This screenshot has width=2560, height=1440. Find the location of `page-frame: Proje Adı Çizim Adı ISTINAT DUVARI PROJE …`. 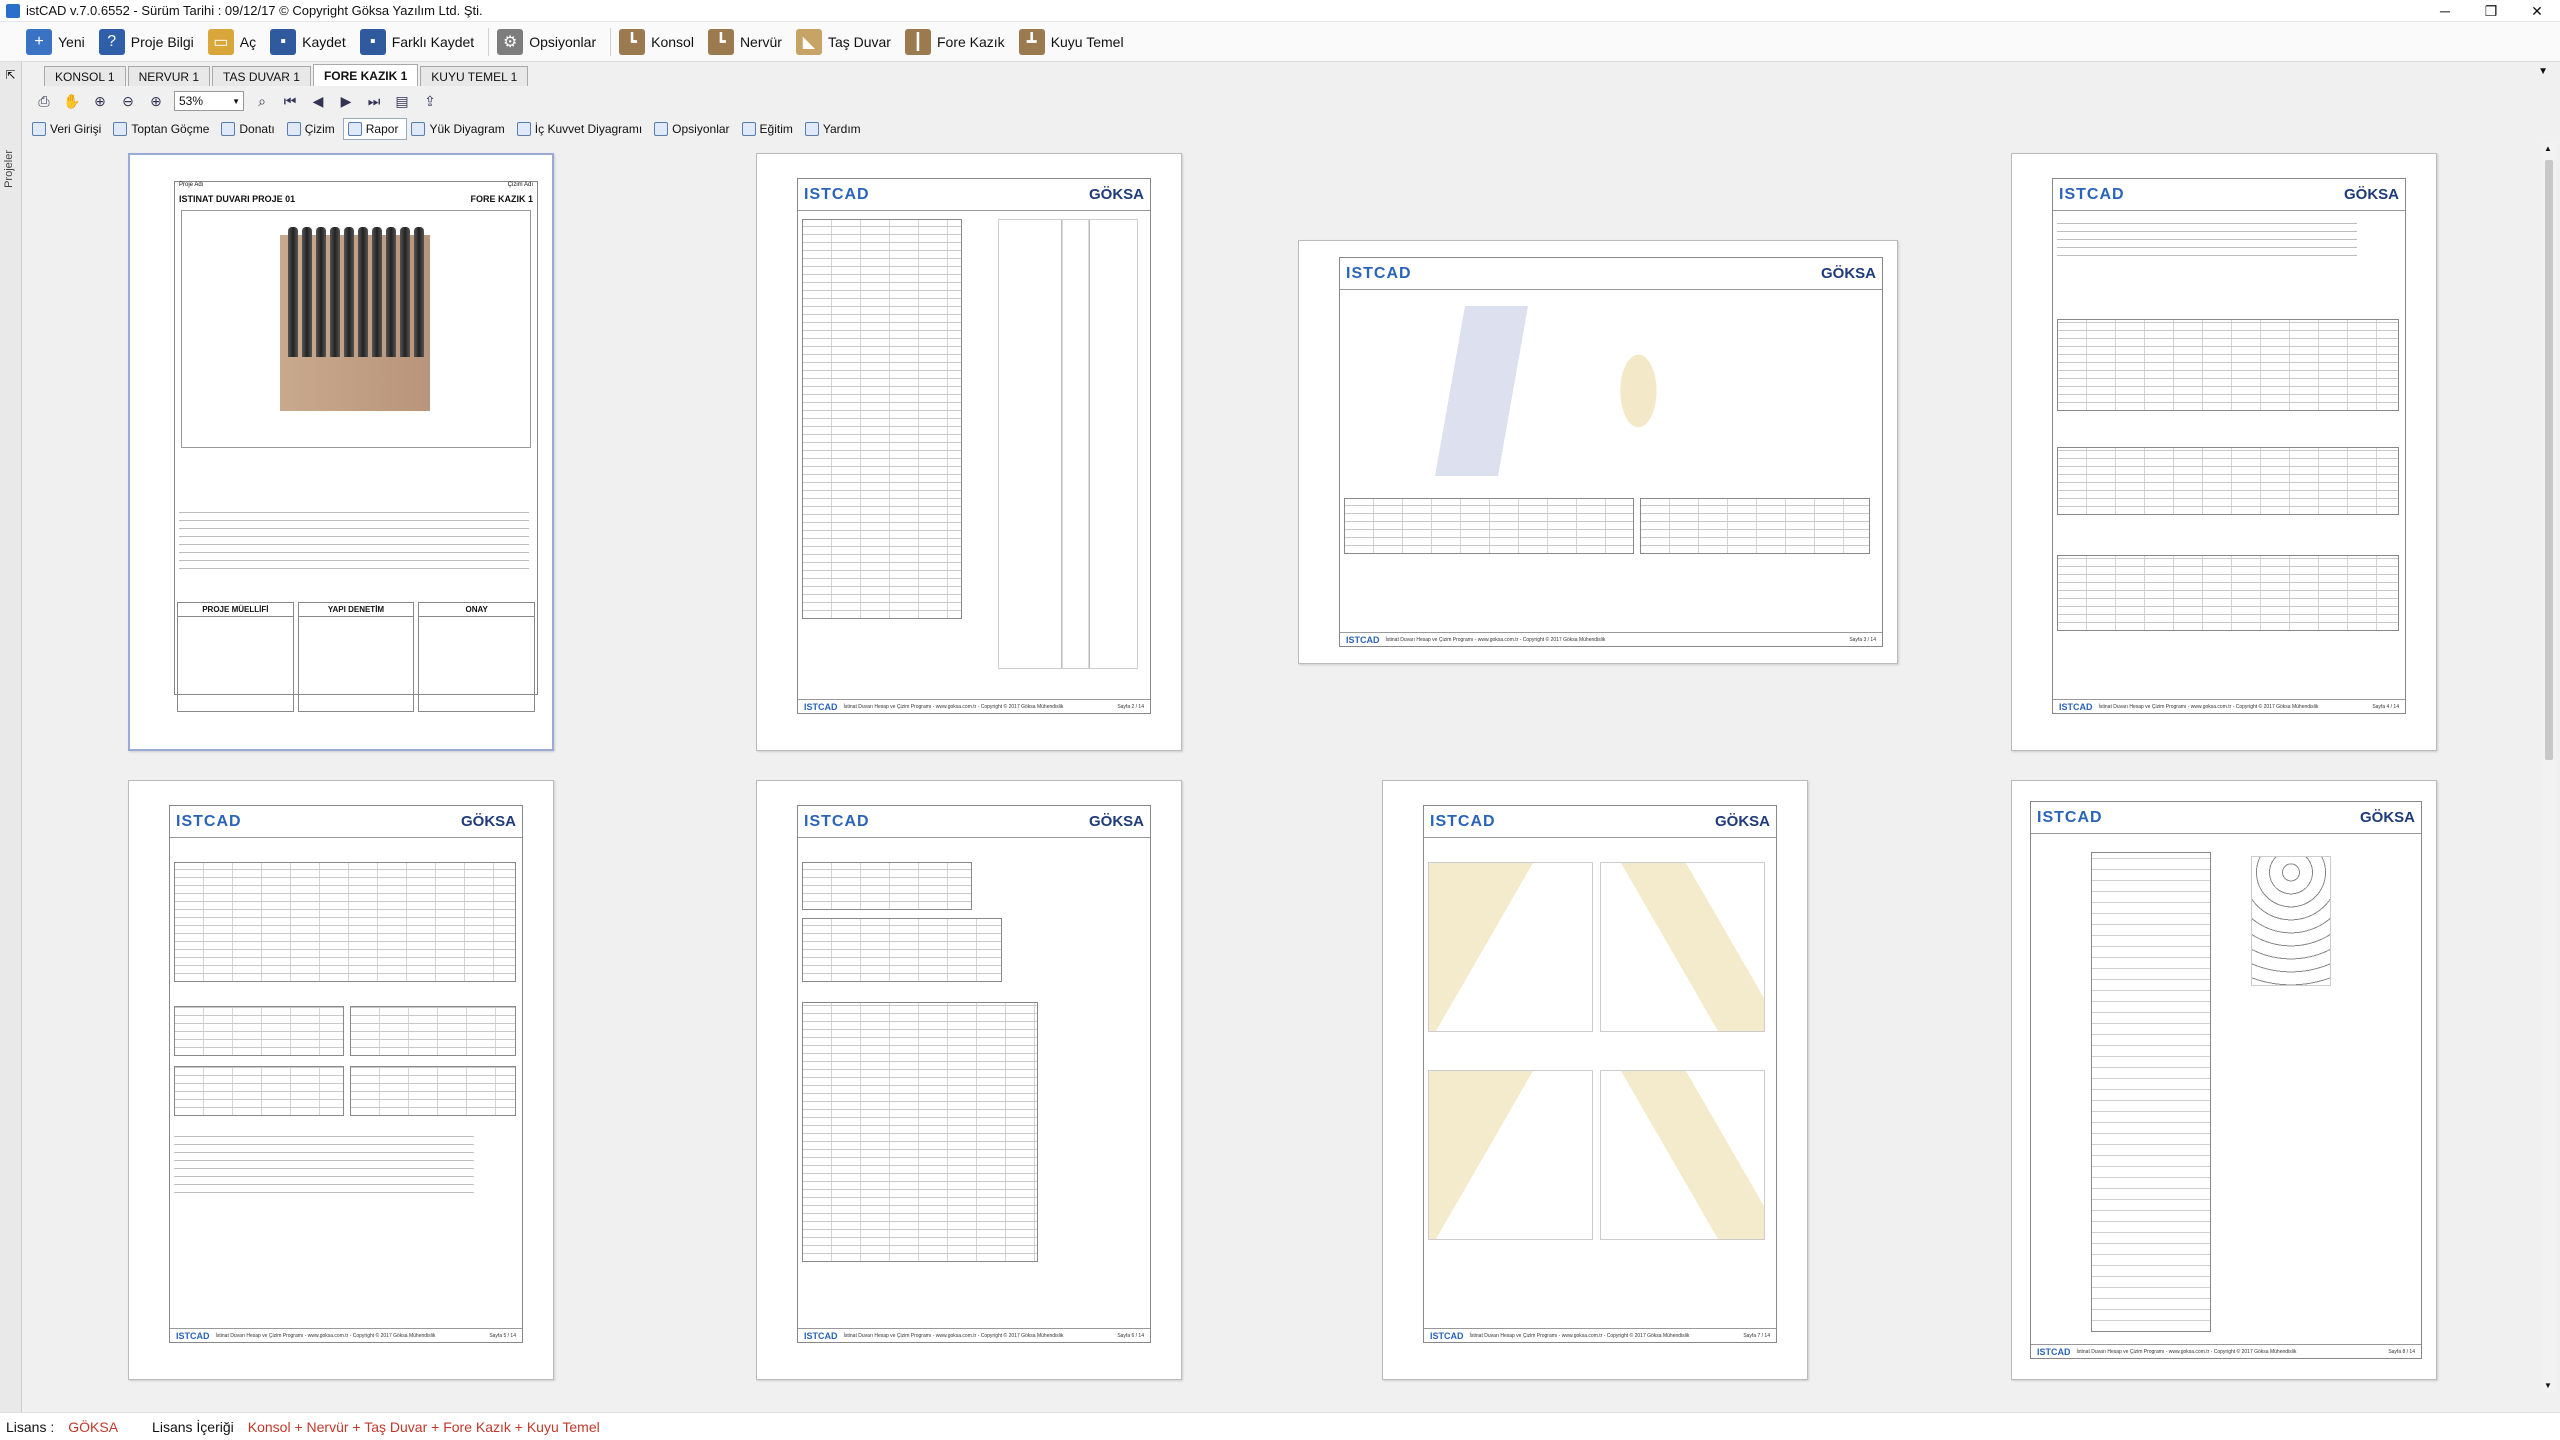

page-frame: Proje Adı Çizim Adı ISTINAT DUVARI PROJE … is located at coordinates (356, 446).